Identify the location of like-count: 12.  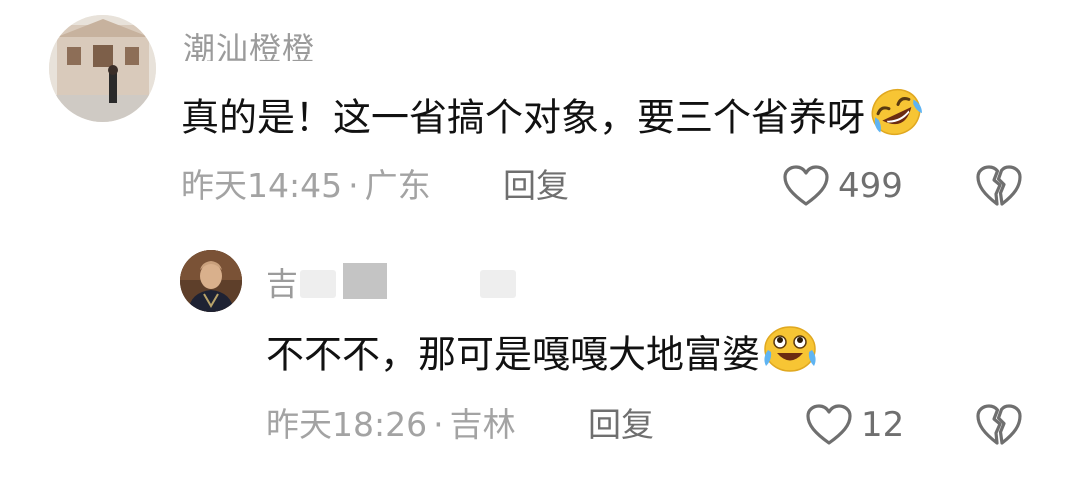
(883, 425).